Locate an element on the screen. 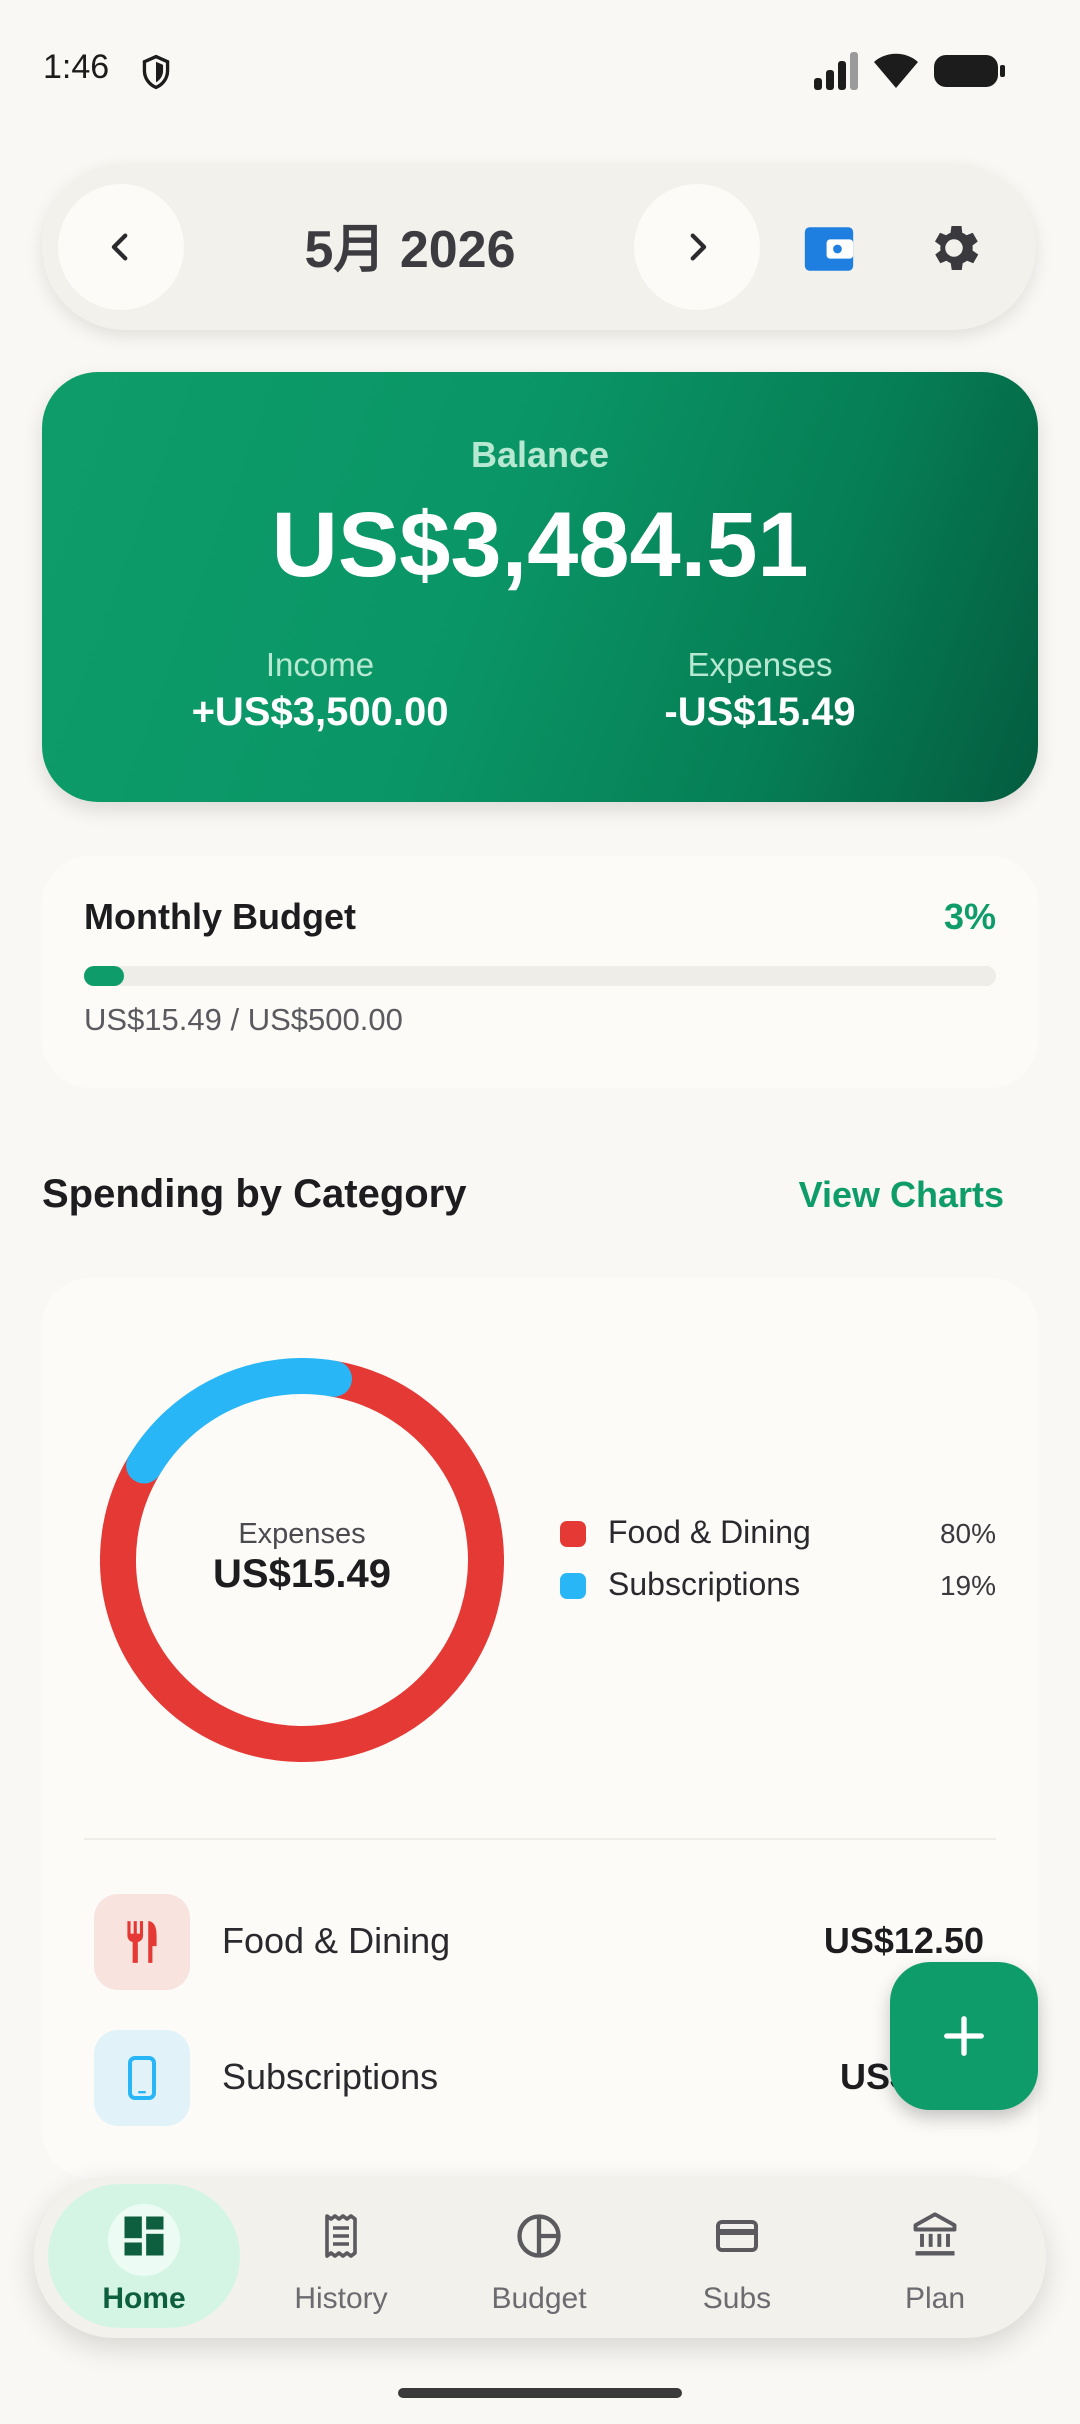 Image resolution: width=1080 pixels, height=2424 pixels. divider is located at coordinates (540, 1839).